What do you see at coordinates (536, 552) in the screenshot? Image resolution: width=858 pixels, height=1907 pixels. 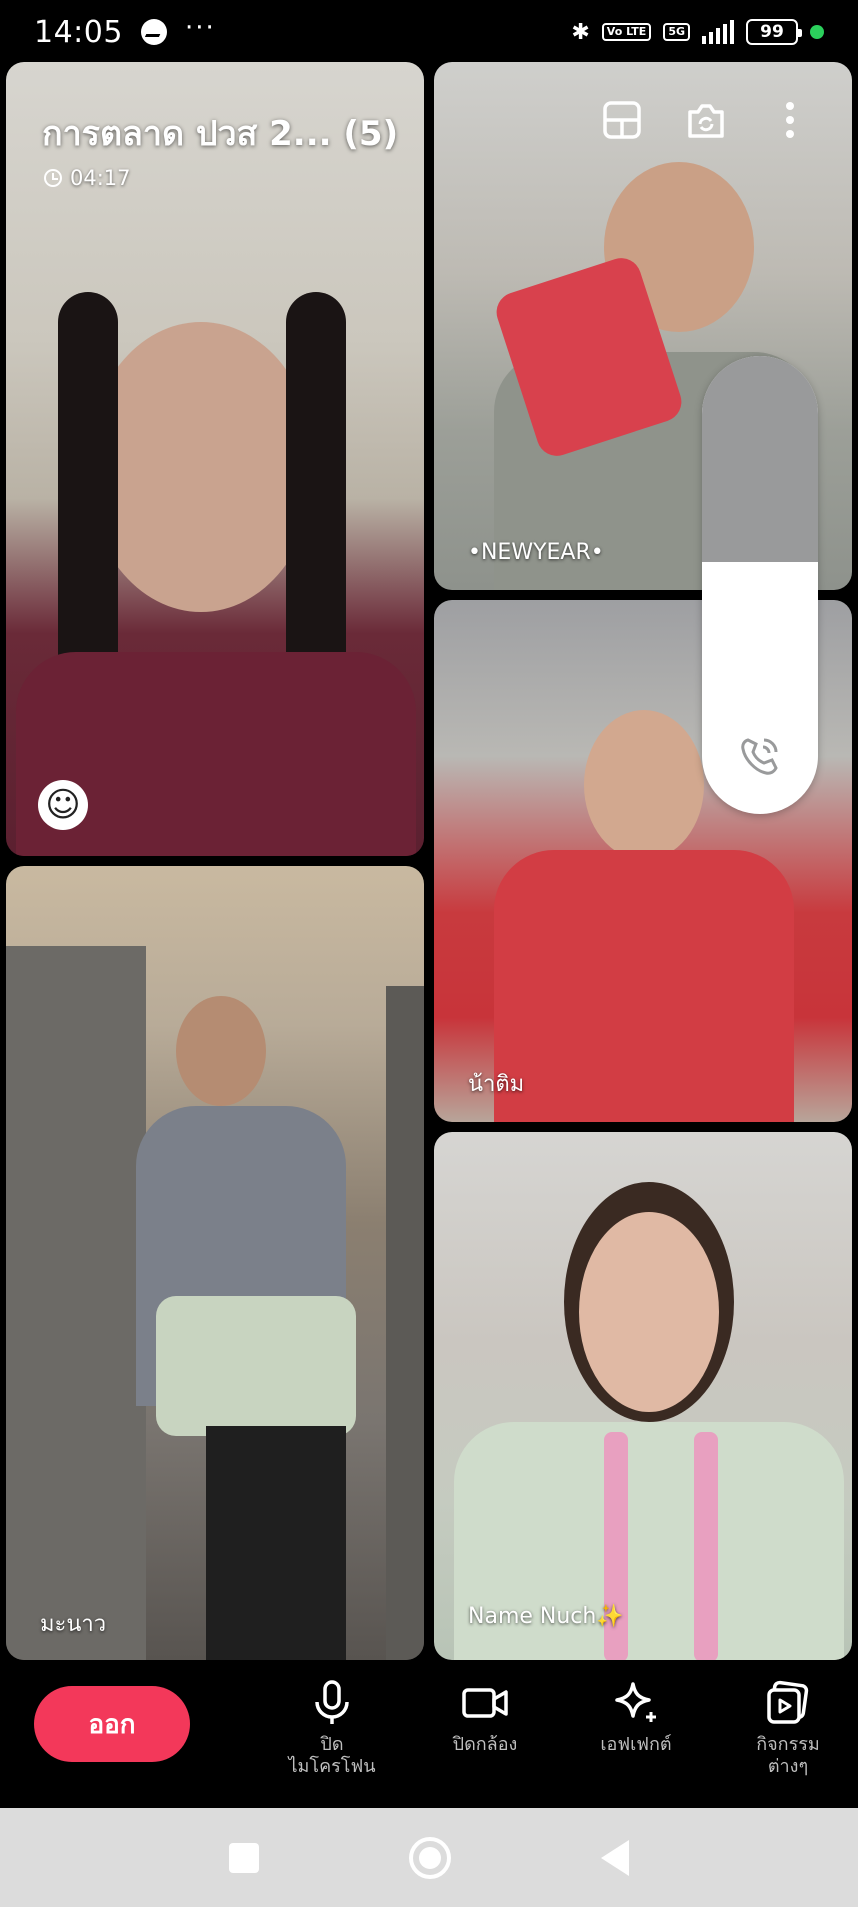 I see `participant-name: •NEWYEAR•` at bounding box center [536, 552].